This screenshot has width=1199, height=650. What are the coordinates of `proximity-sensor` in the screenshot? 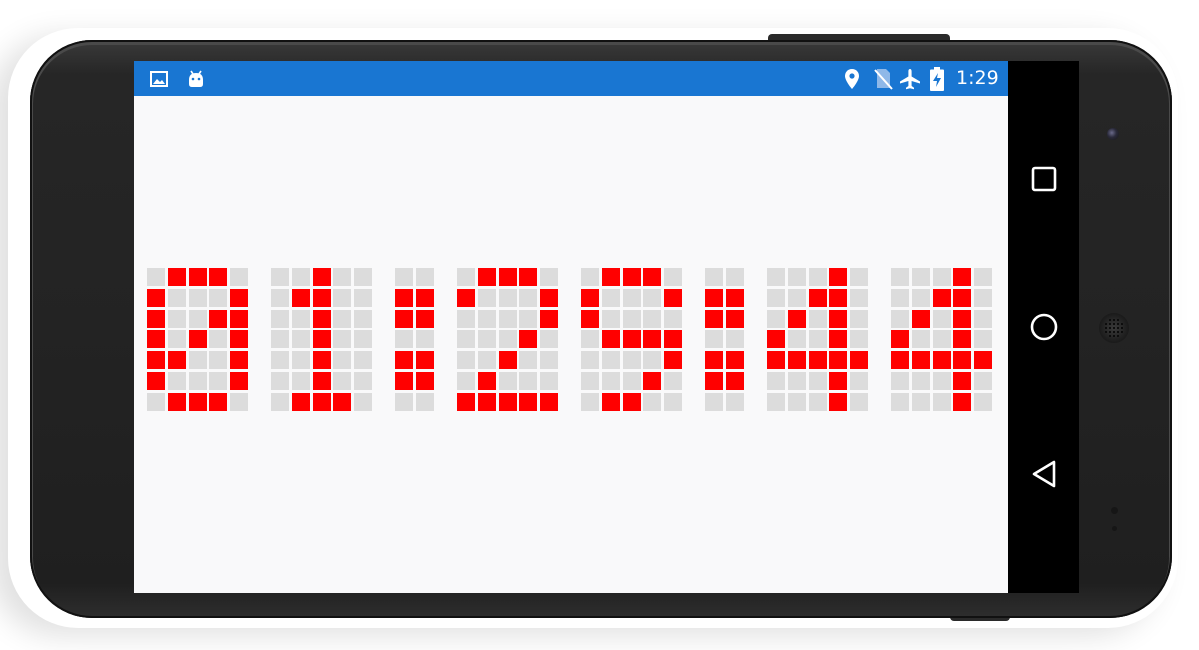 It's located at (1114, 510).